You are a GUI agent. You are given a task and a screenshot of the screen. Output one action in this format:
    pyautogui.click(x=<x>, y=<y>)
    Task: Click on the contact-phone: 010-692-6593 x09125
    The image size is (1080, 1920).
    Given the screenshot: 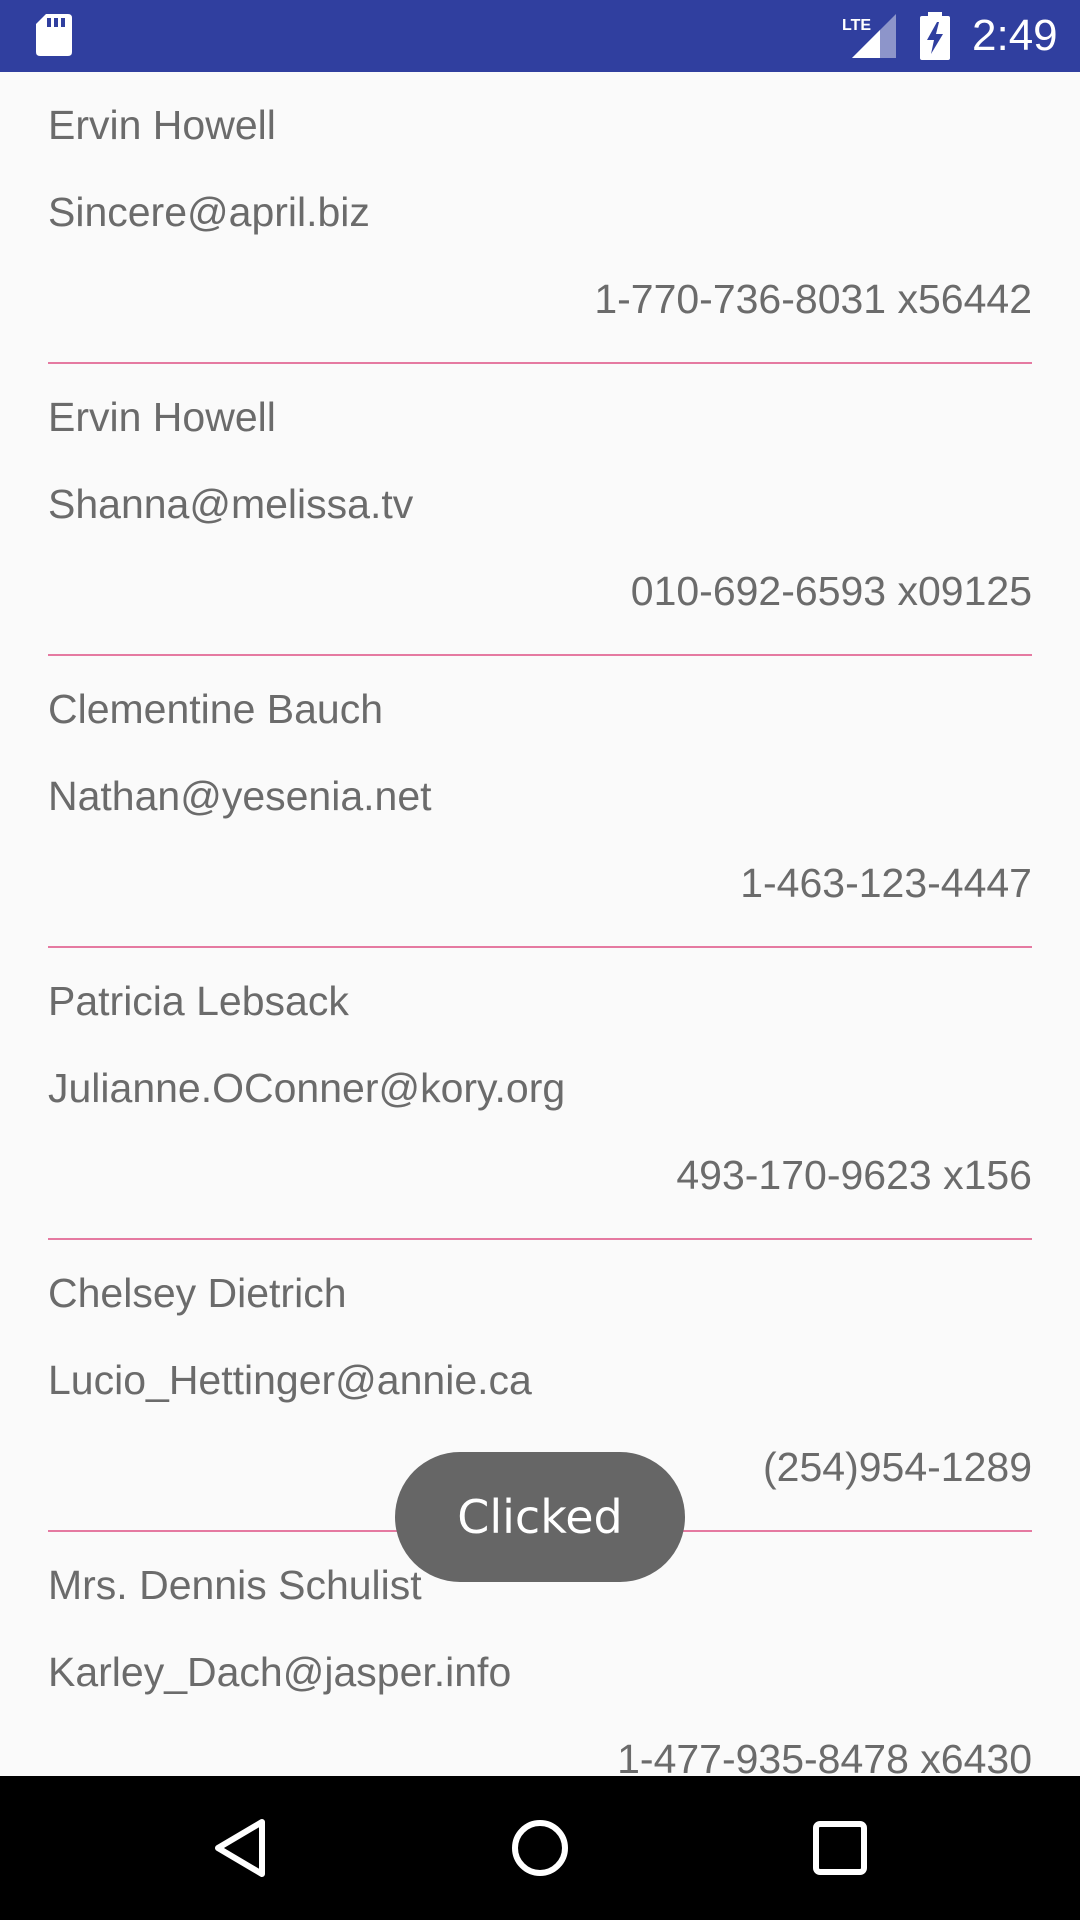 What is the action you would take?
    pyautogui.click(x=831, y=591)
    